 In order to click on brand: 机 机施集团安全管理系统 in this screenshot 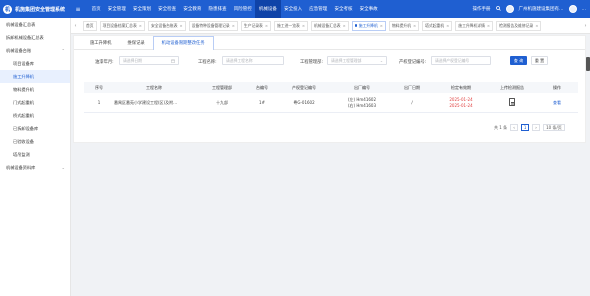, I will do `click(35, 9)`.